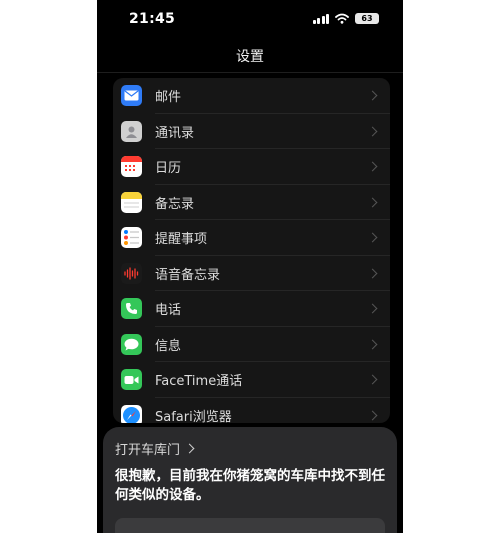  I want to click on battery-level: 63, so click(367, 18).